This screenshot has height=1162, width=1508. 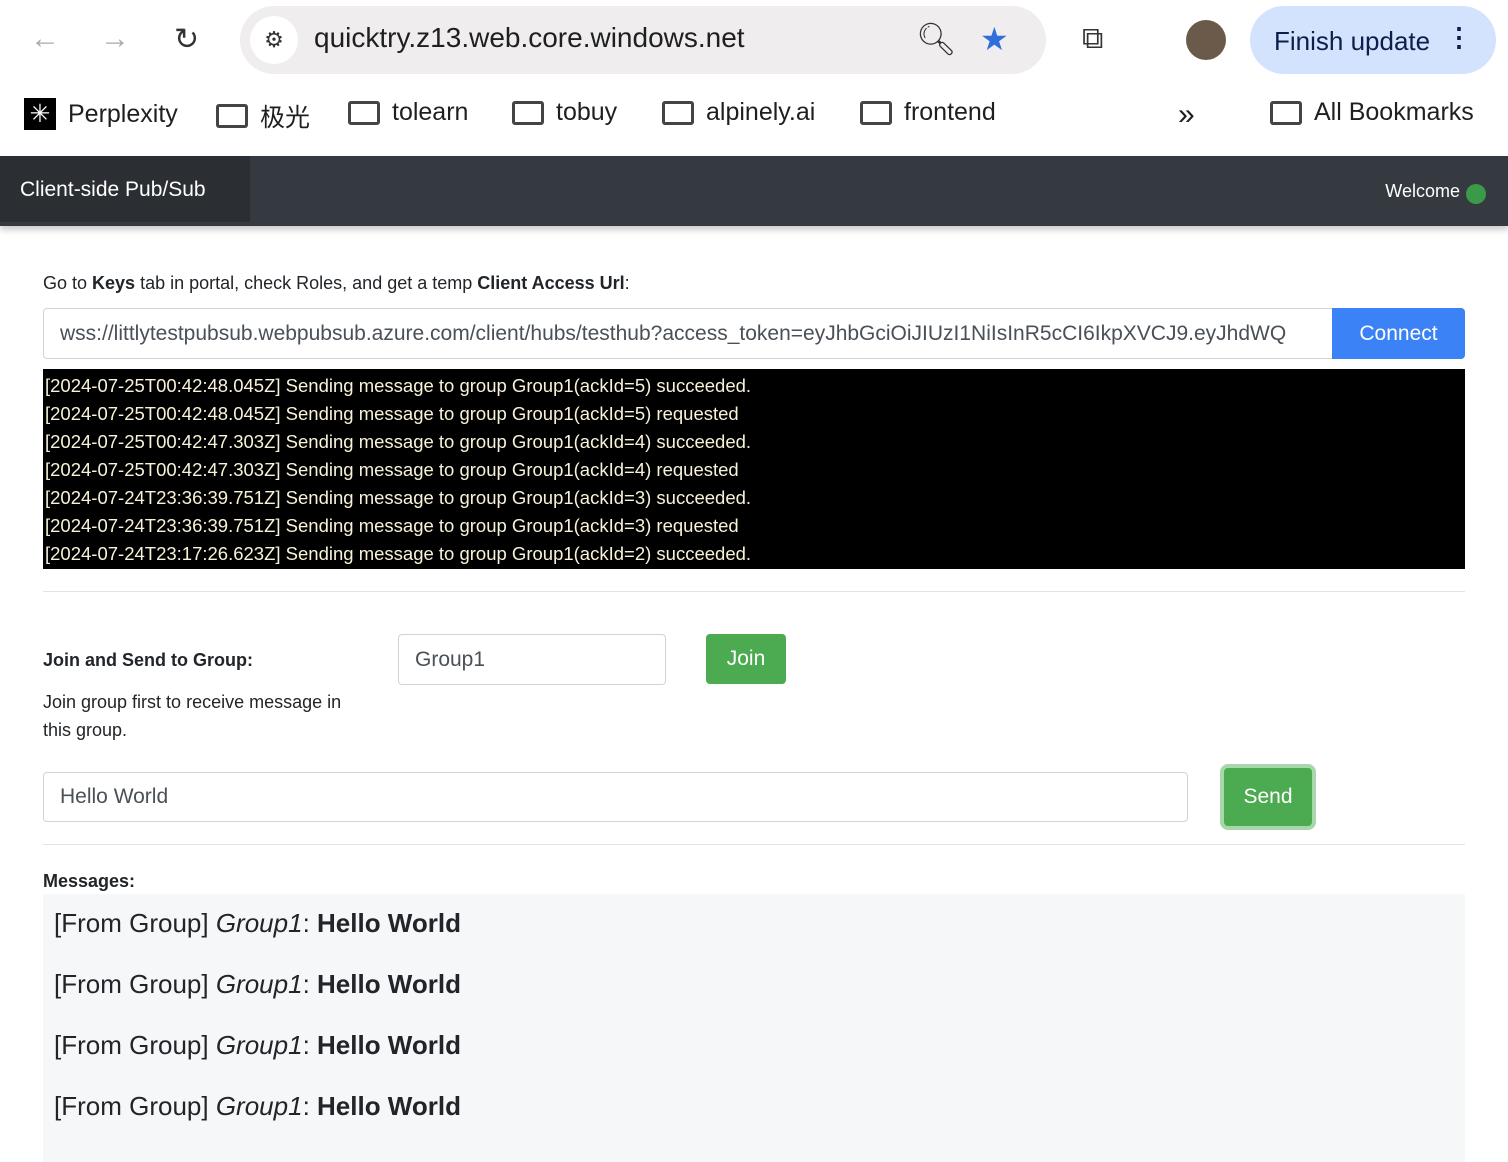 I want to click on bookmark-folder: tobuy, so click(x=564, y=112).